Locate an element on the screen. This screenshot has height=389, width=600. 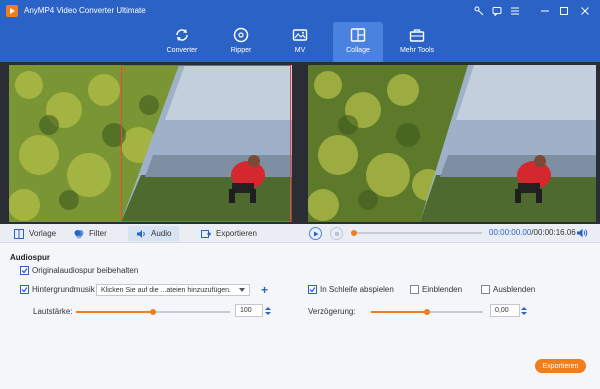
mv-icon is located at coordinates (300, 35).